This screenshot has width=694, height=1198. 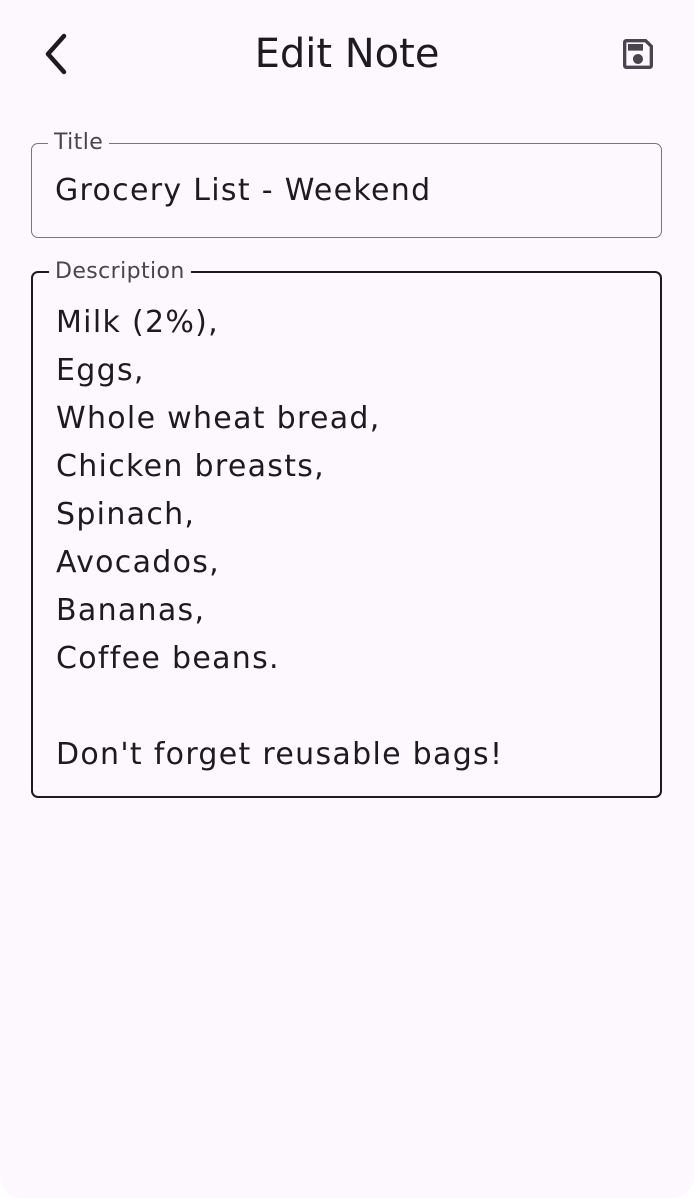 I want to click on page-title: Edit Note, so click(x=347, y=54).